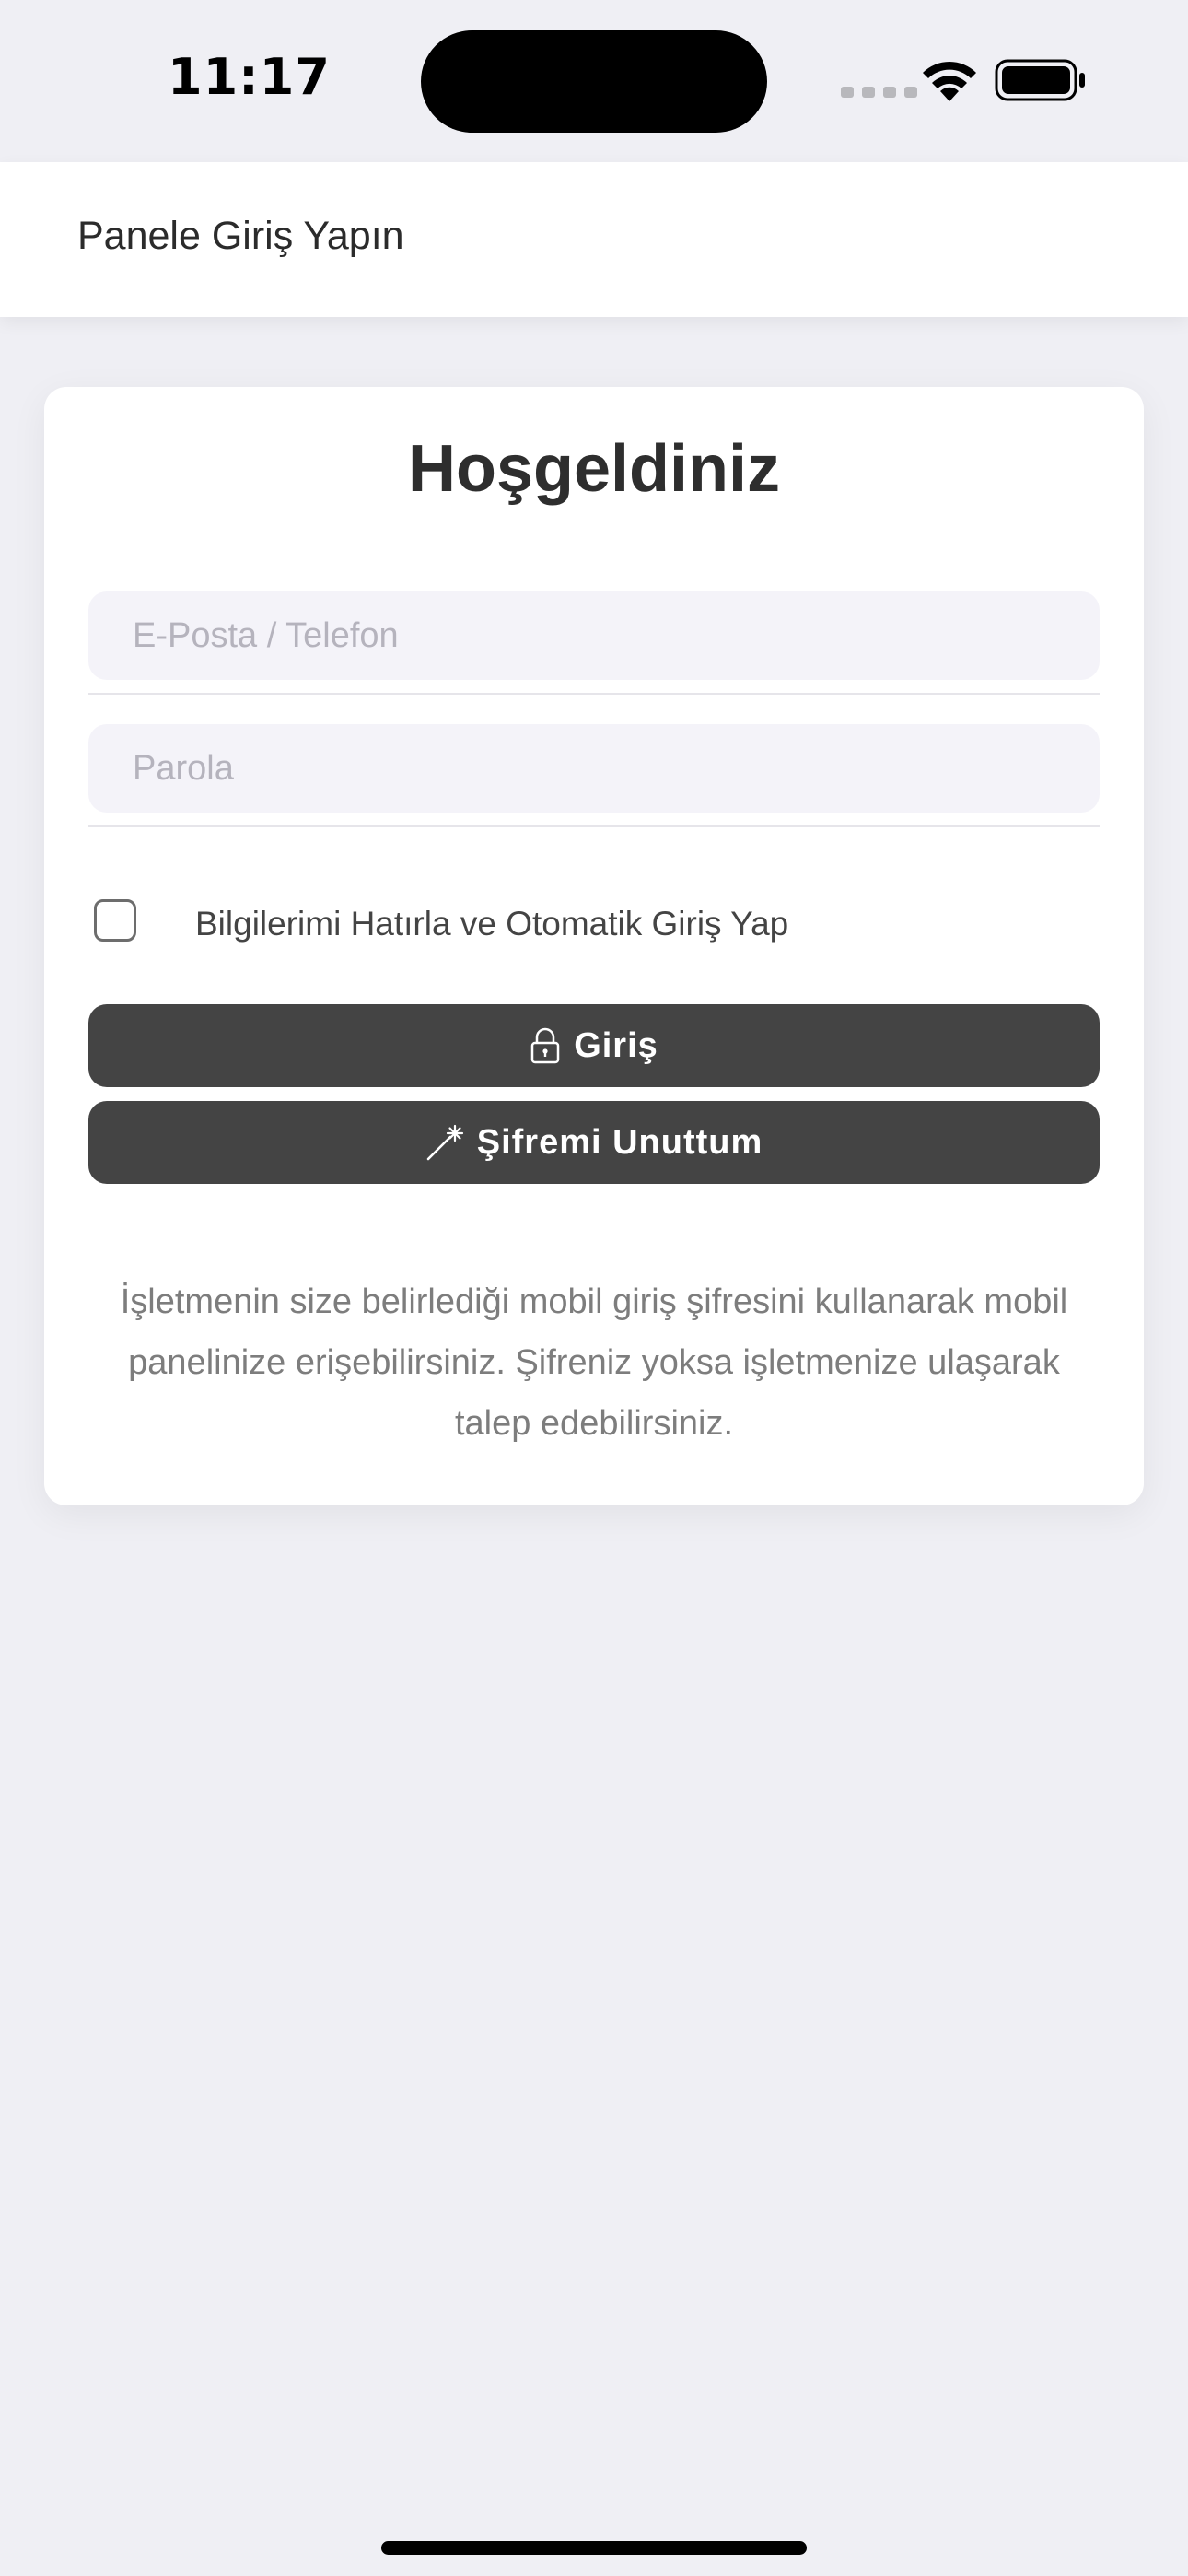  Describe the element at coordinates (594, 2548) in the screenshot. I see `home-indicator` at that location.